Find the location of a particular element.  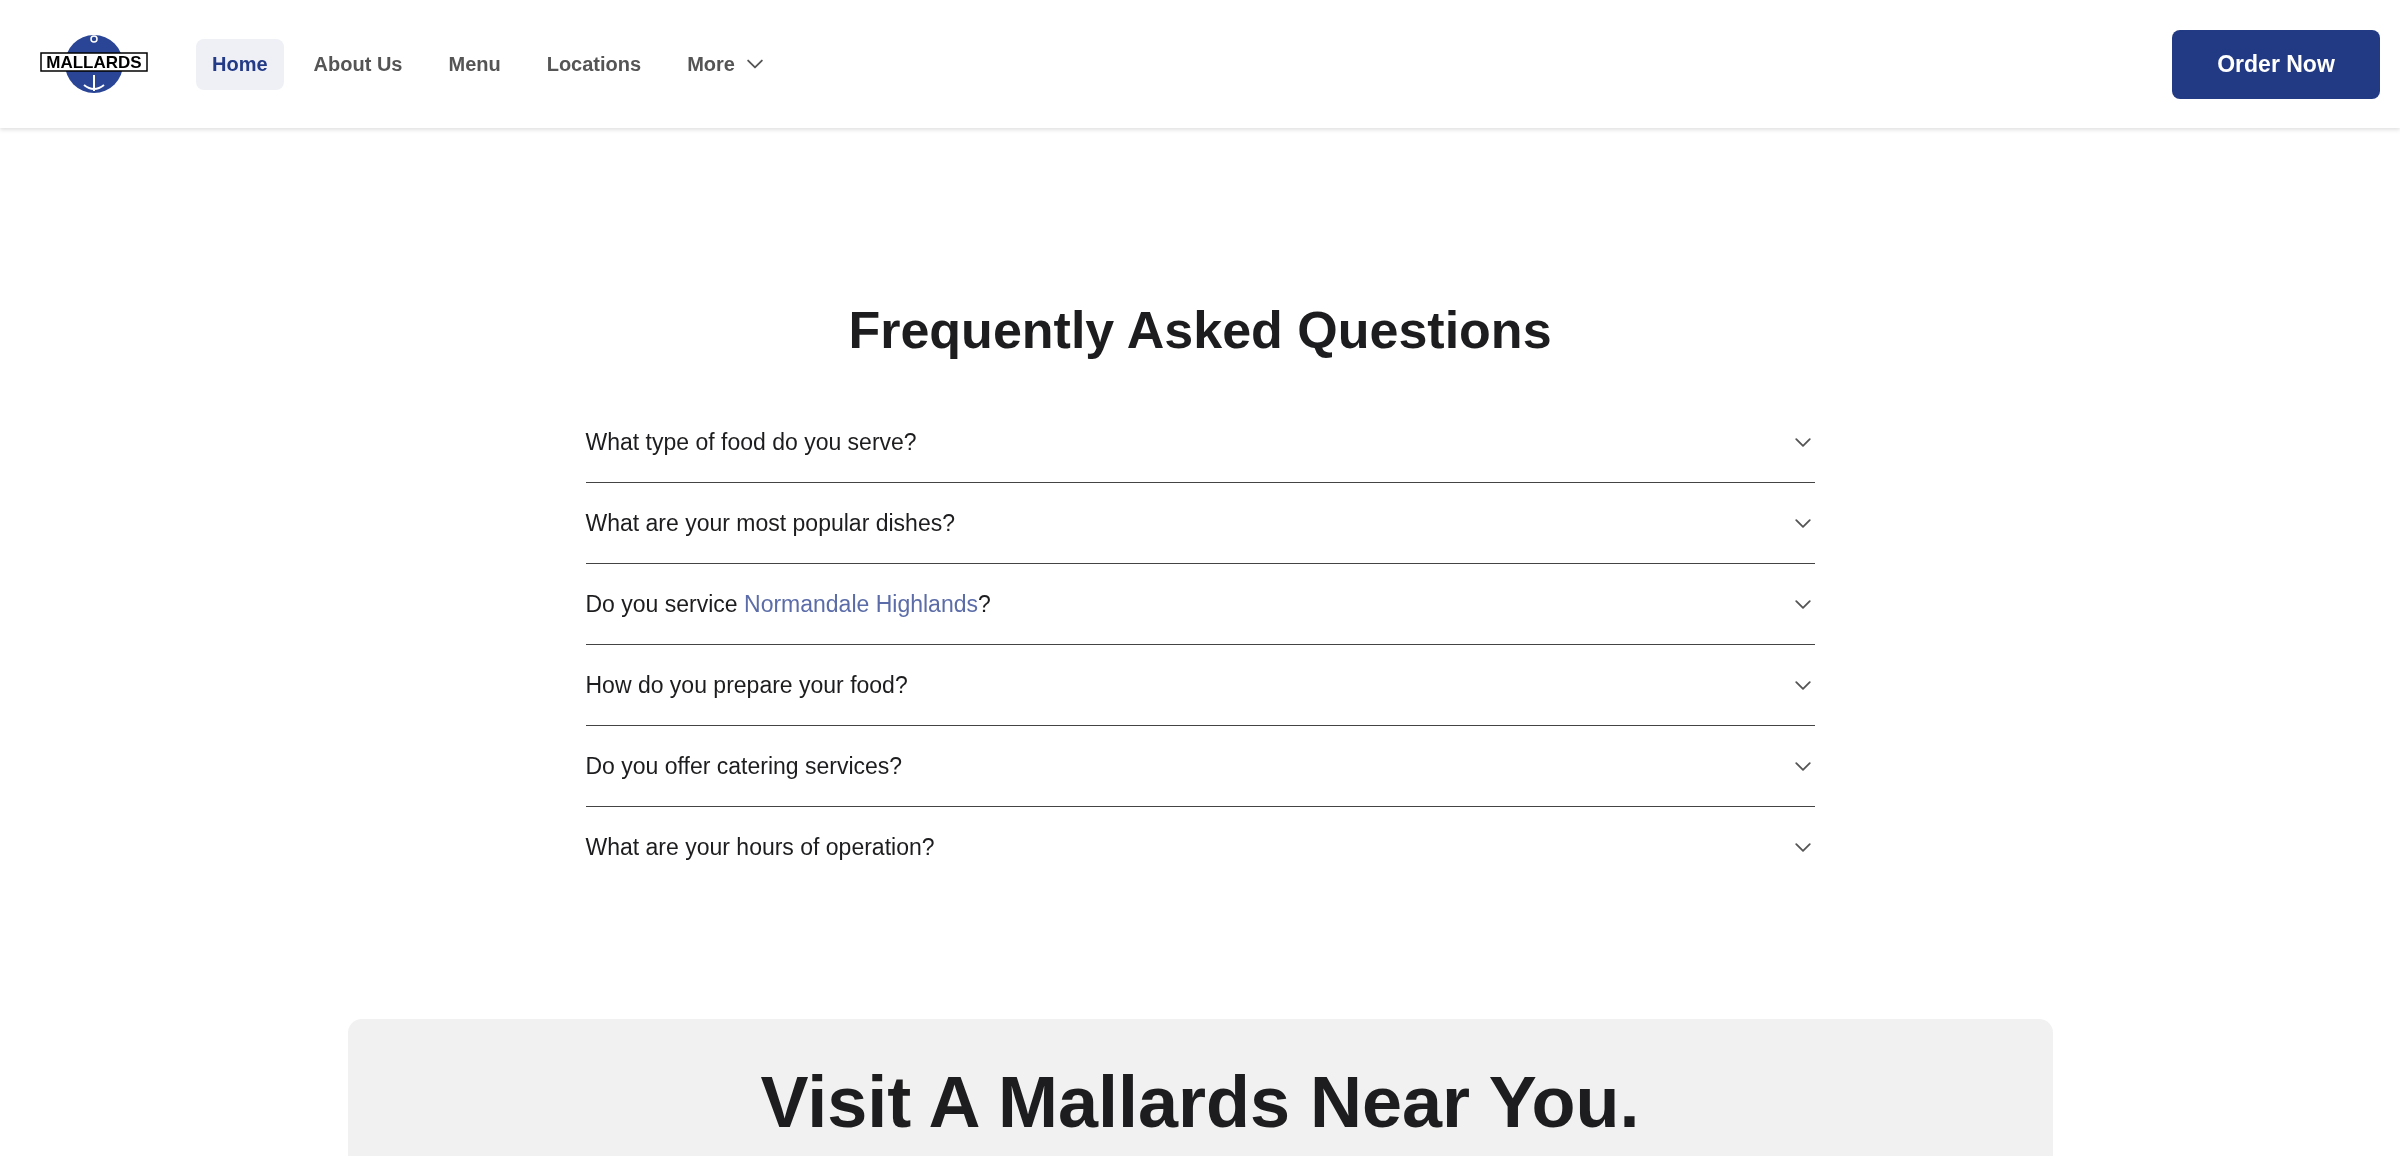

nav-link: Menu is located at coordinates (474, 64).